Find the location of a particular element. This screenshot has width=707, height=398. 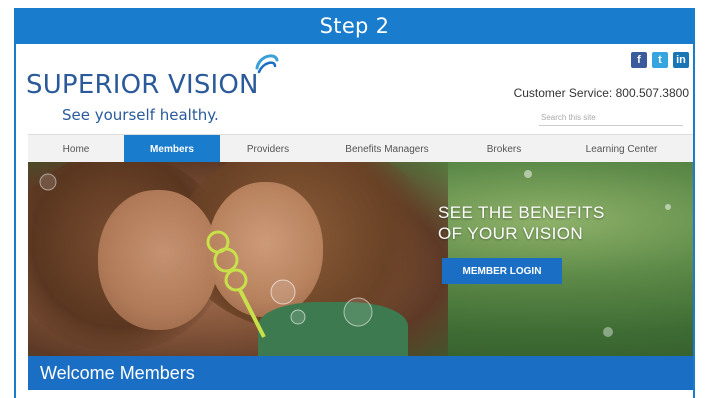

nav-providers: Providers is located at coordinates (268, 149).